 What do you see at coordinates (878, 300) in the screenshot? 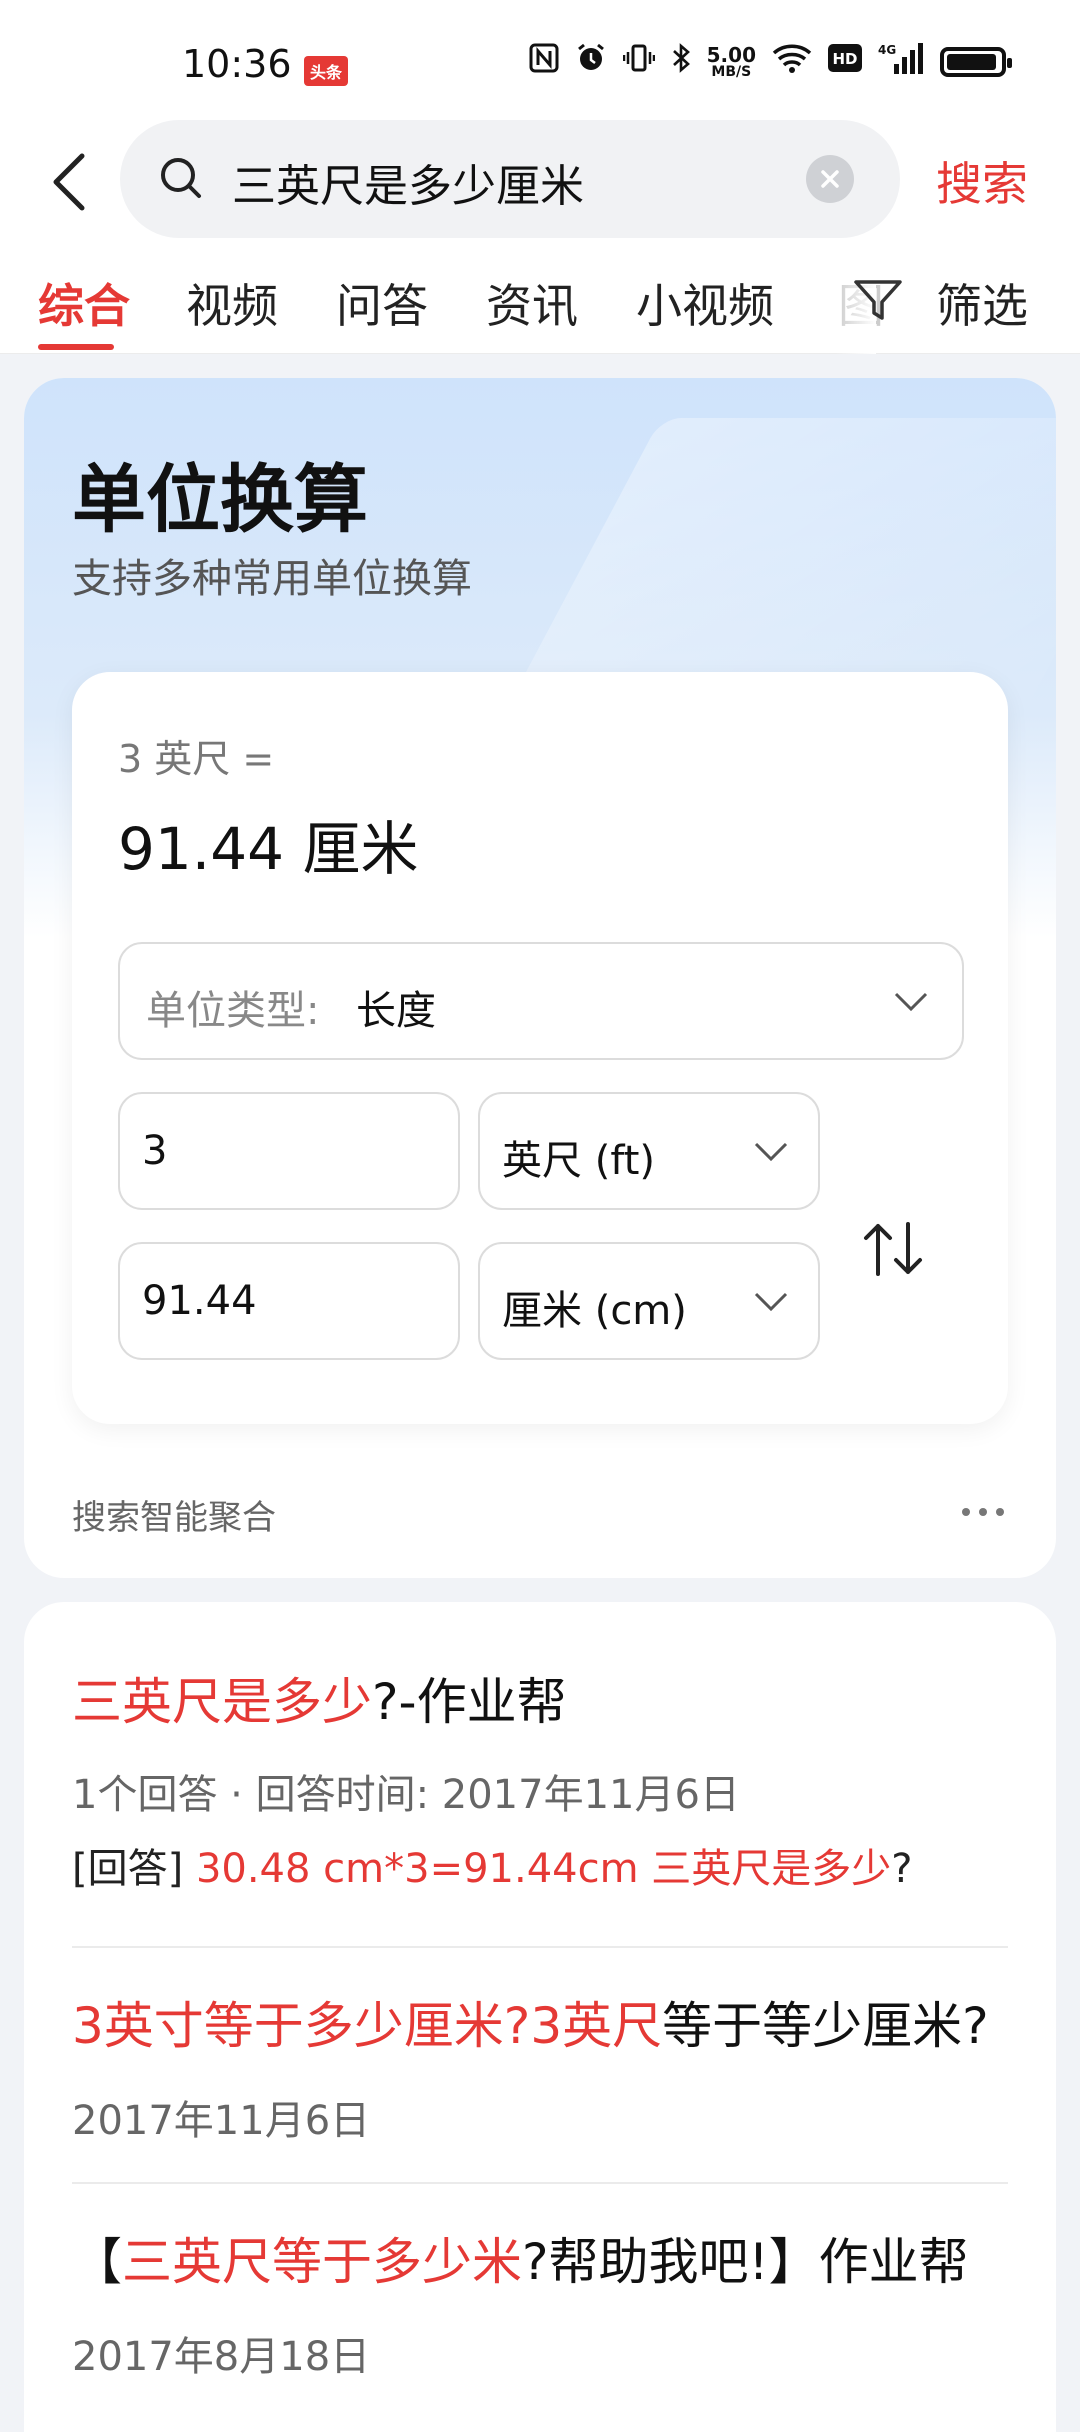
I see `filter-icon` at bounding box center [878, 300].